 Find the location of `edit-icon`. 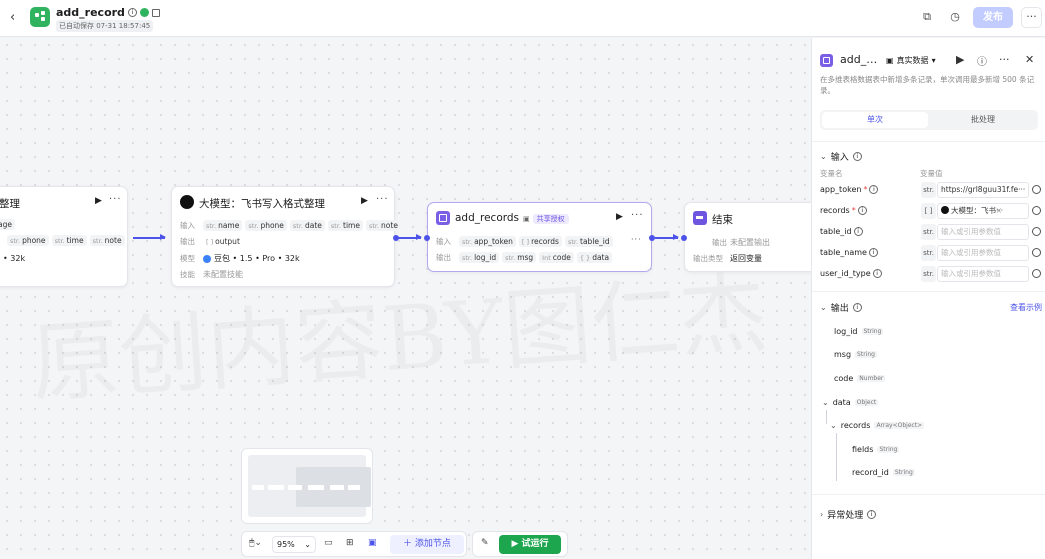

edit-icon is located at coordinates (155, 12).